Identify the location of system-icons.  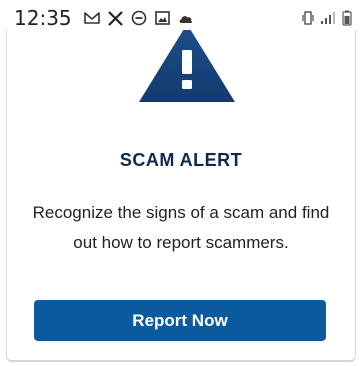
(327, 18).